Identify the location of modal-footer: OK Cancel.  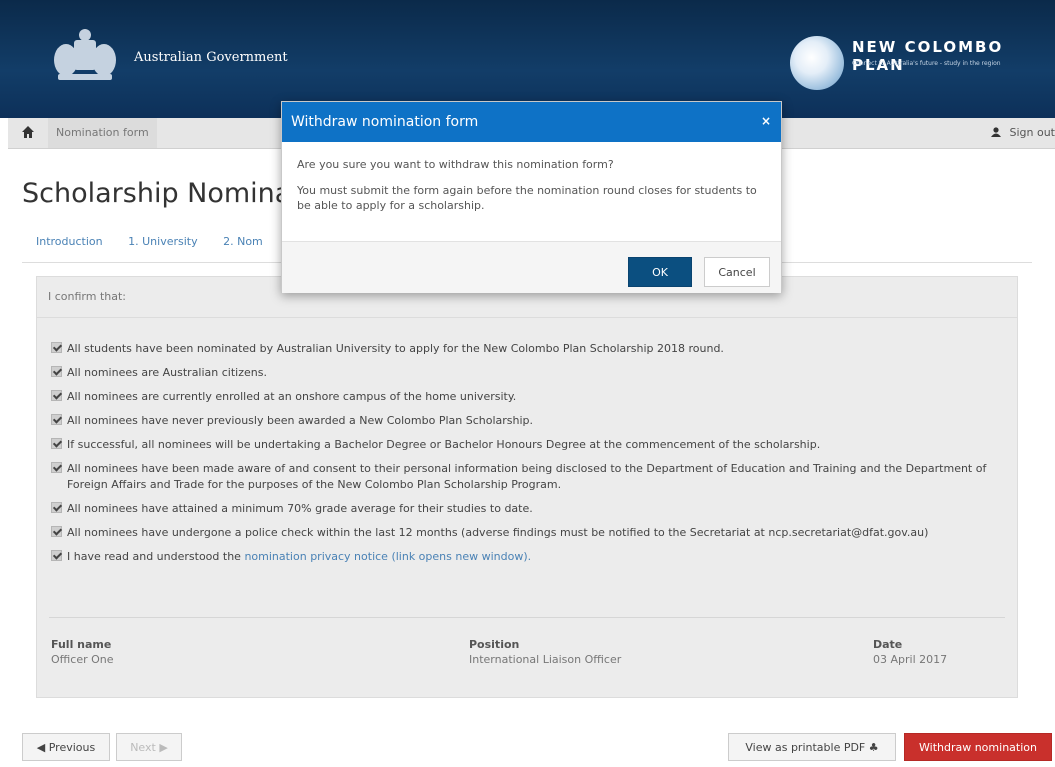
(531, 267).